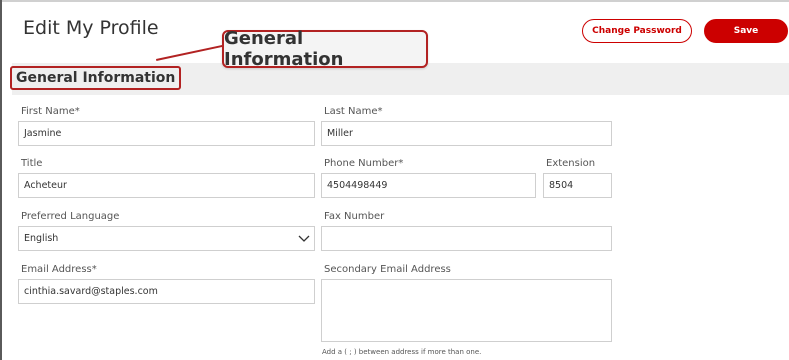 This screenshot has height=360, width=789. I want to click on preferred-language-value: English, so click(41, 238).